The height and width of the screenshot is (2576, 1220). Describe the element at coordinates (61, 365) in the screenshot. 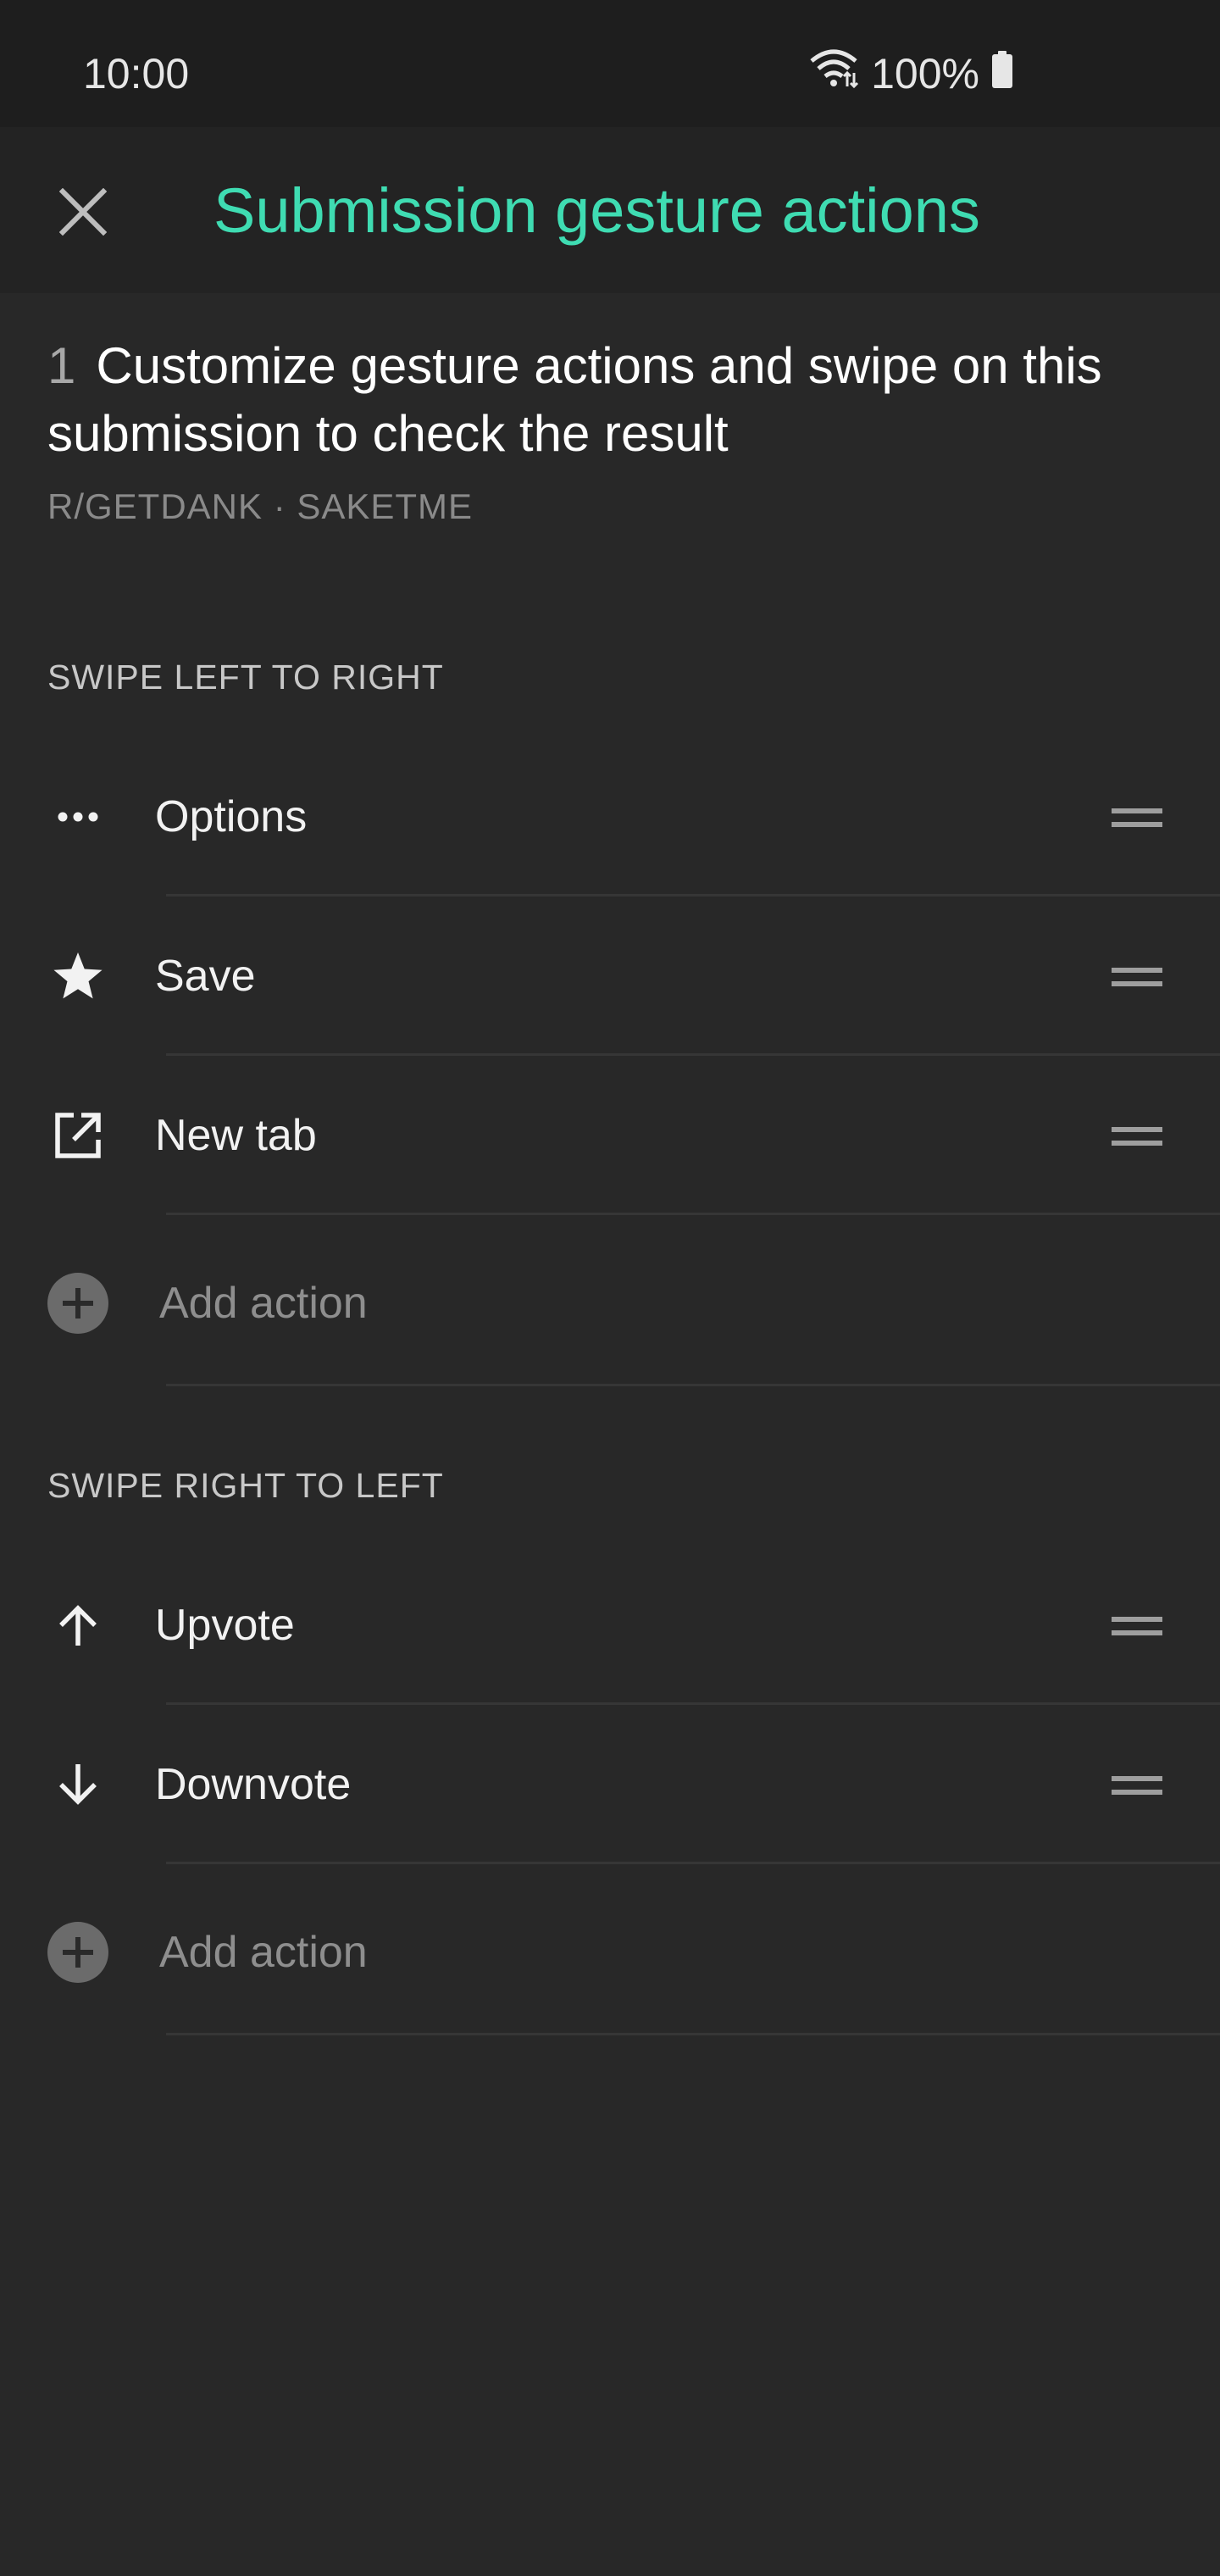

I see `submission-score: 1` at that location.